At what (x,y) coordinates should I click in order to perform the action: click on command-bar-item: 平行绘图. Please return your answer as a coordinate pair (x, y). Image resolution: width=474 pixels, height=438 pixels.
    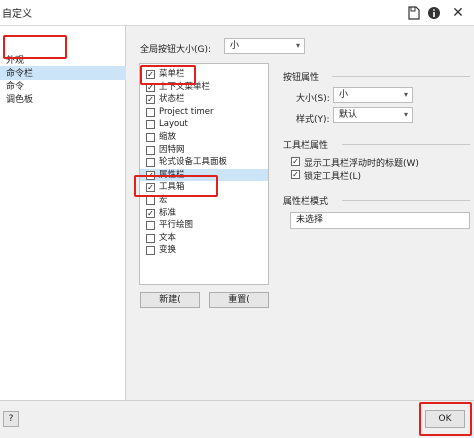
    Looking at the image, I should click on (204, 225).